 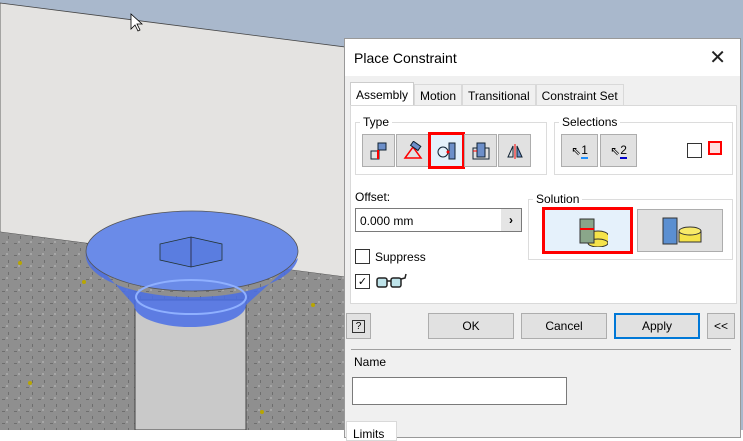 I want to click on type-group: Type, so click(x=451, y=145).